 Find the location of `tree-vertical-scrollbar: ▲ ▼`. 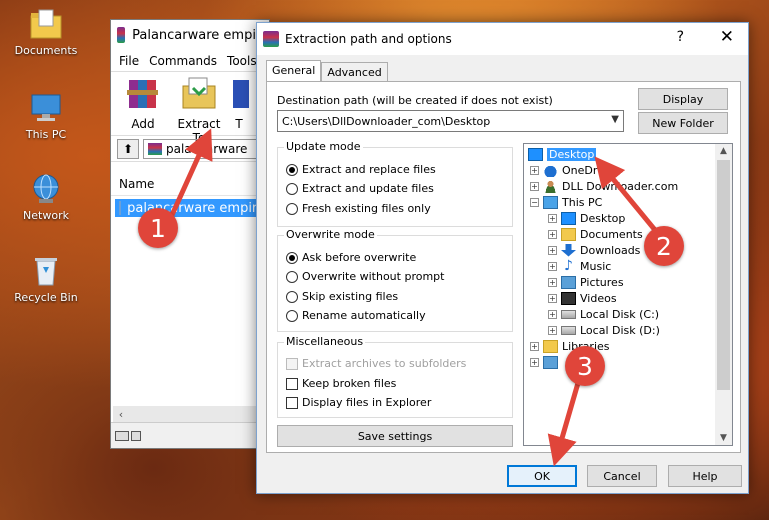

tree-vertical-scrollbar: ▲ ▼ is located at coordinates (723, 294).